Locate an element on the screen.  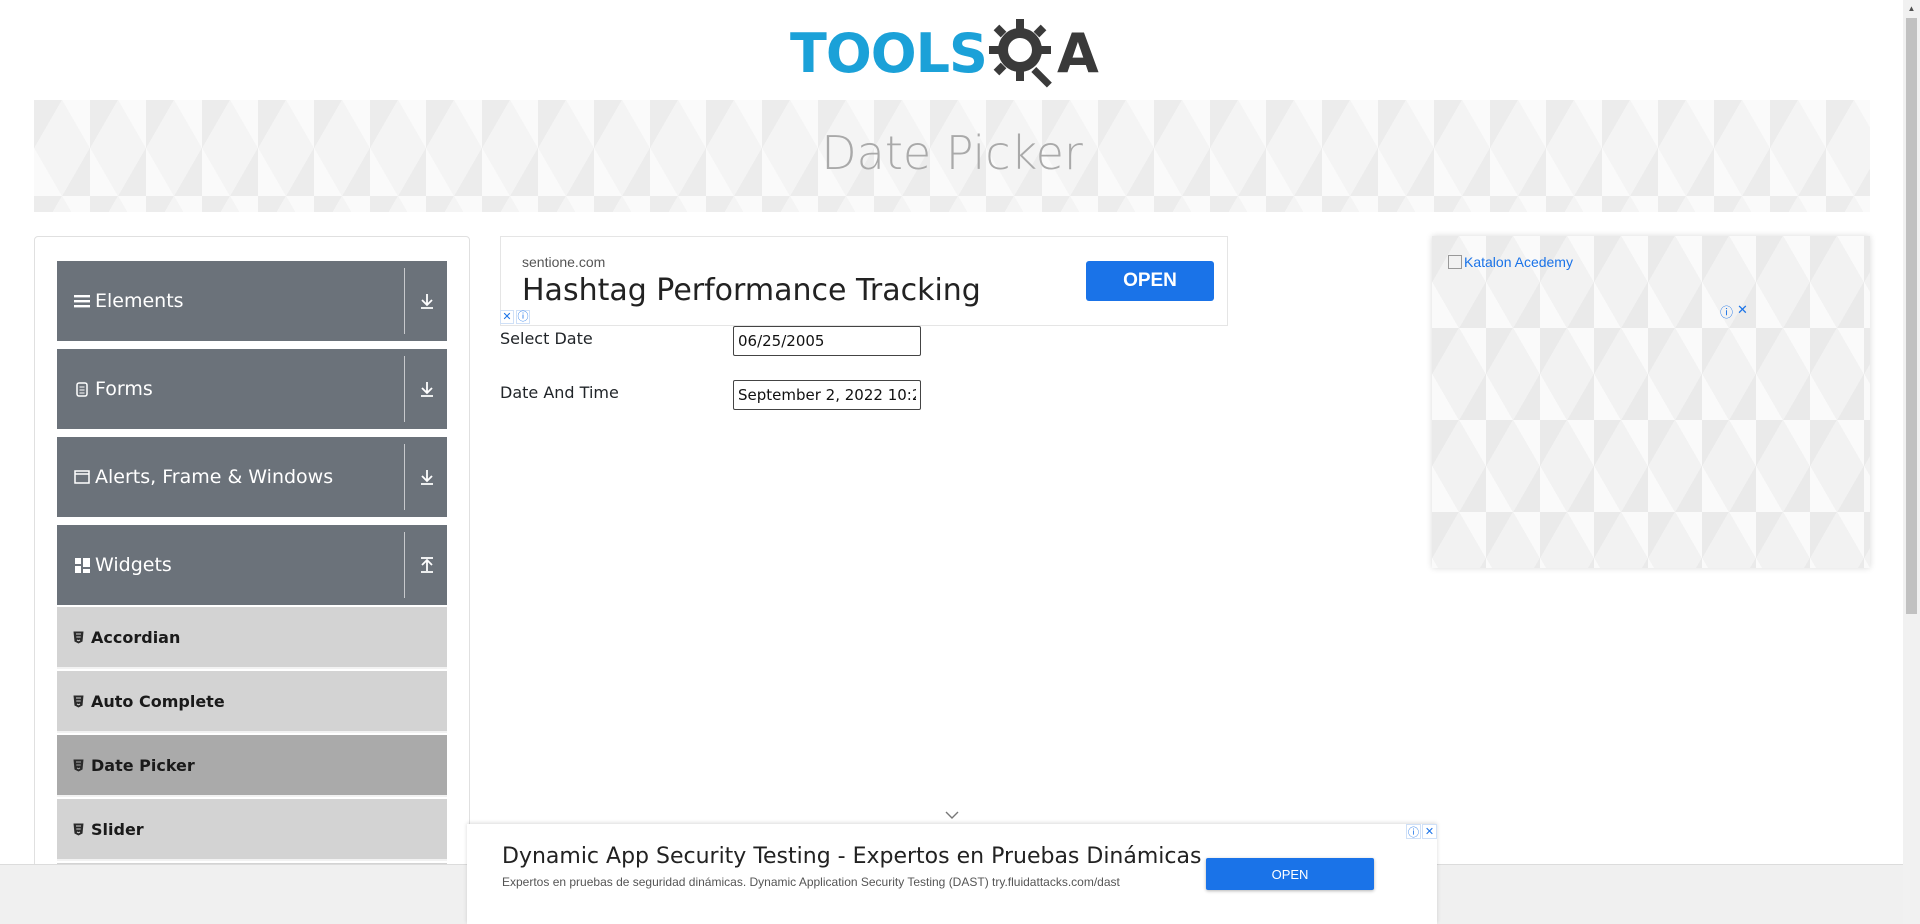
page-title: Date Picker is located at coordinates (952, 153).